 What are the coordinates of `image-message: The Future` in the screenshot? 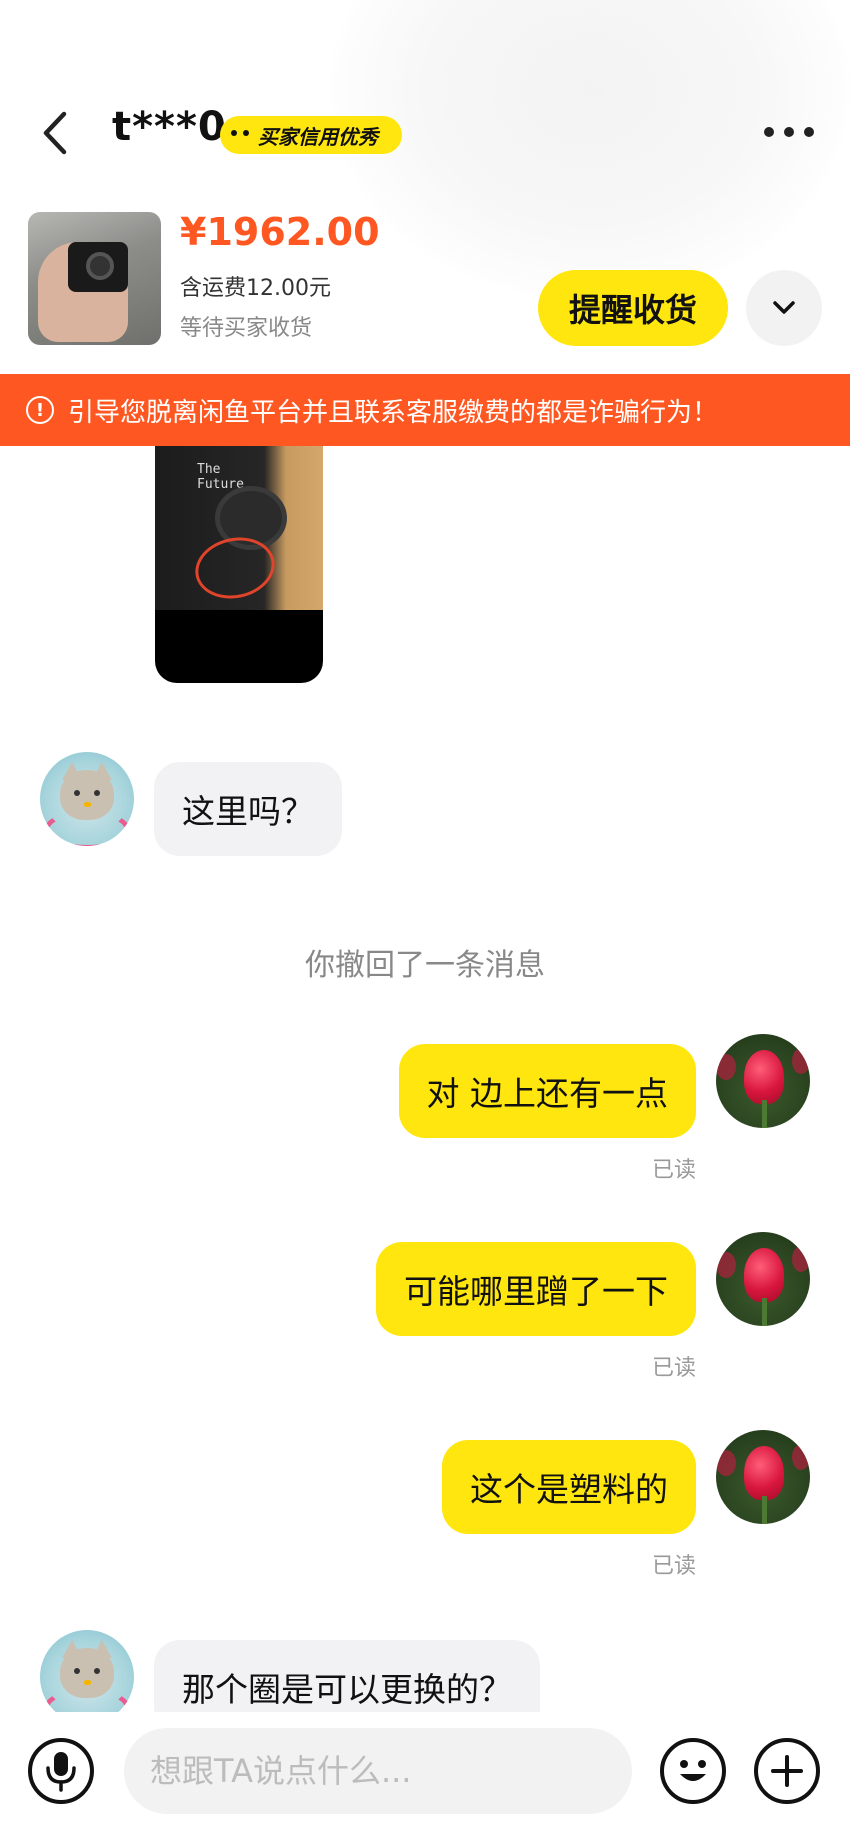 It's located at (239, 561).